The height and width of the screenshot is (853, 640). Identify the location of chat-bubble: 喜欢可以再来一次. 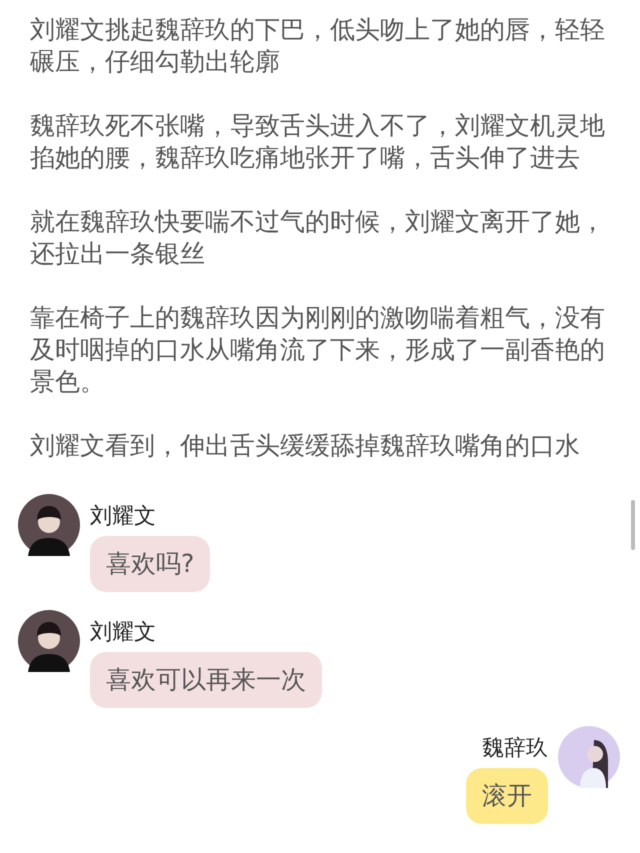
(206, 680).